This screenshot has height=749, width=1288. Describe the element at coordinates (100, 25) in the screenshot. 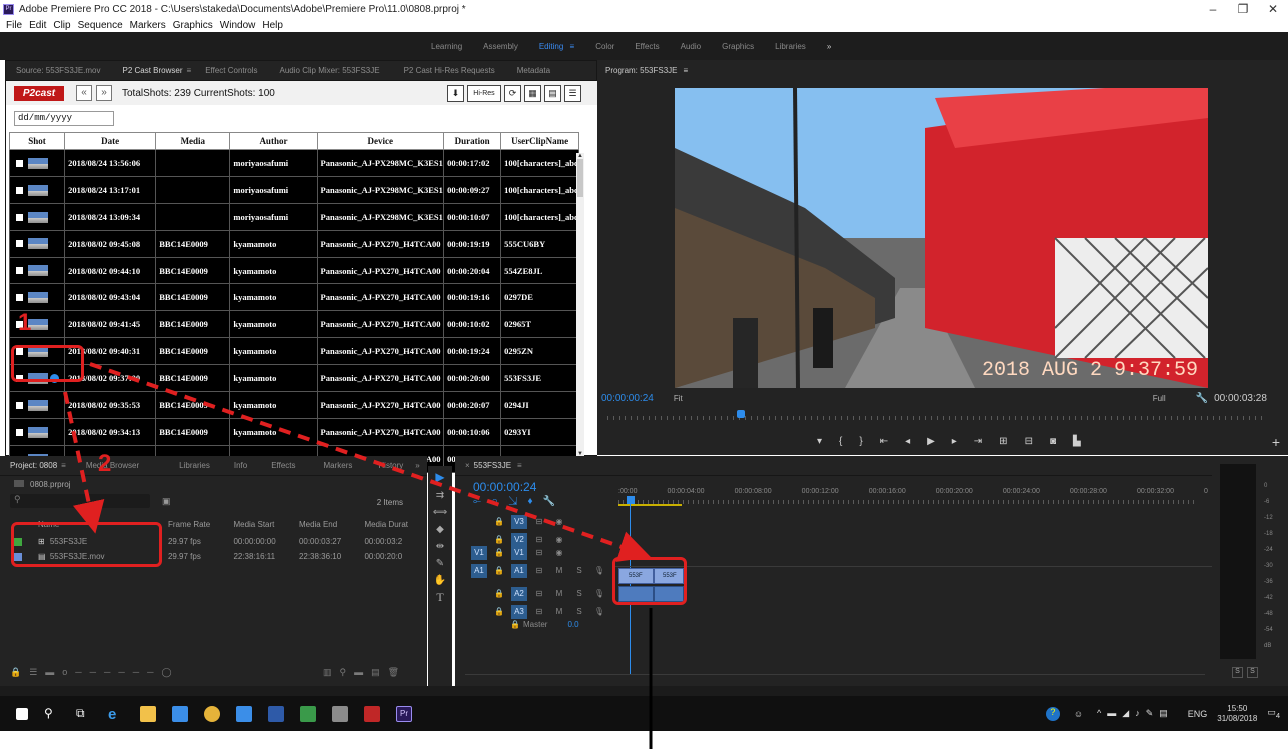

I see `menu-sequence: Sequence` at that location.